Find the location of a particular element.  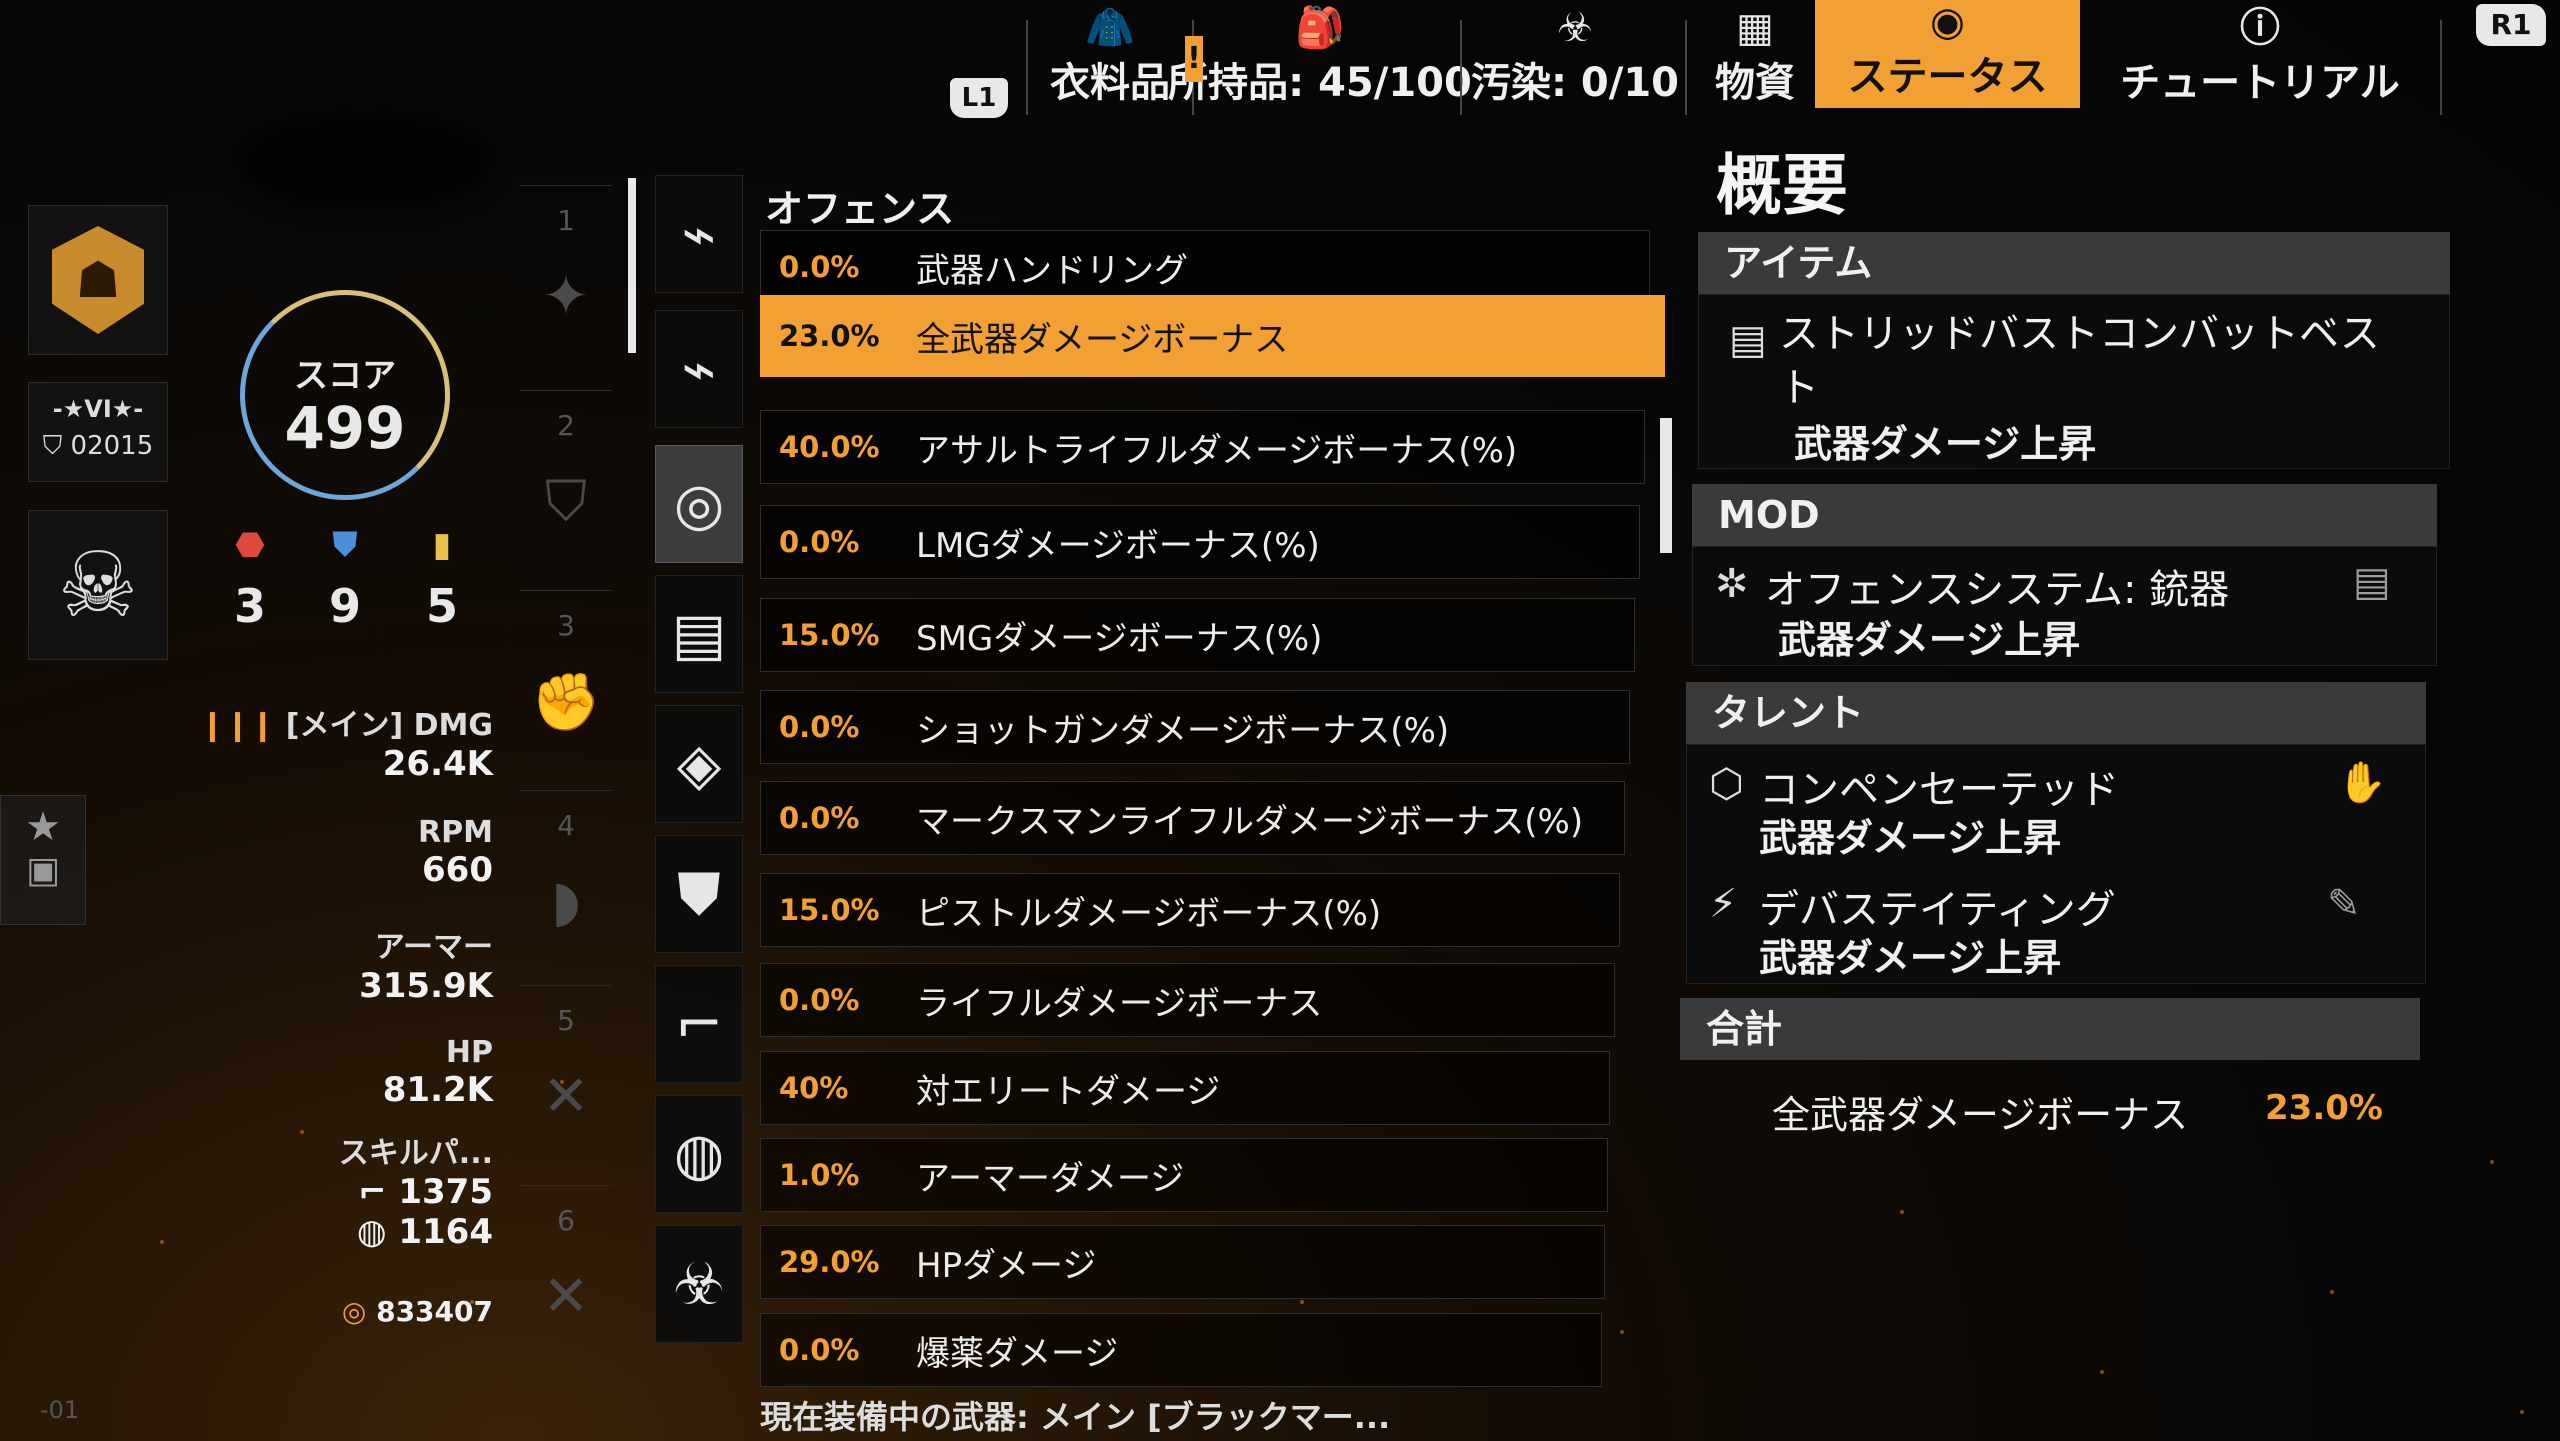

weapon-damage-stat: ❙❙❙ [メイン] DMG 26.4K is located at coordinates (346, 742).